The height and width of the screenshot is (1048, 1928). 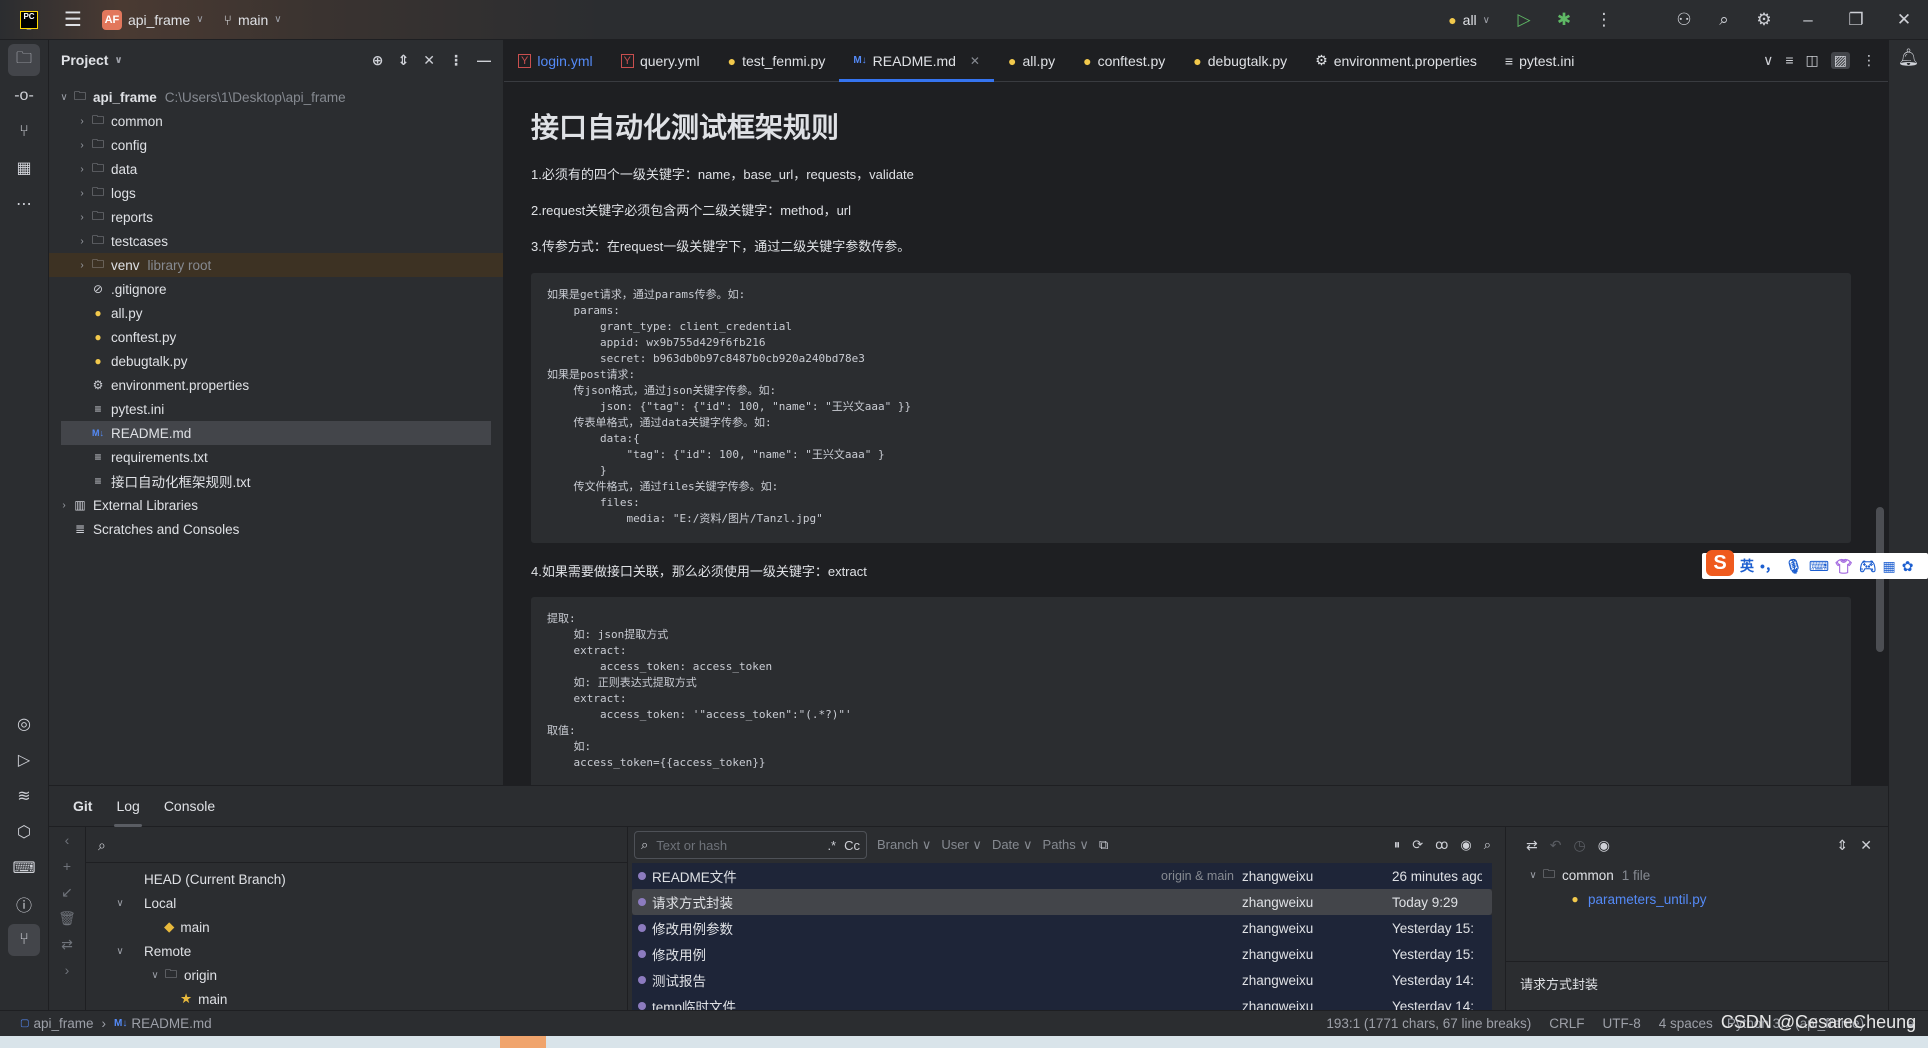 What do you see at coordinates (1789, 60) in the screenshot?
I see `editor-only-icon: ≡` at bounding box center [1789, 60].